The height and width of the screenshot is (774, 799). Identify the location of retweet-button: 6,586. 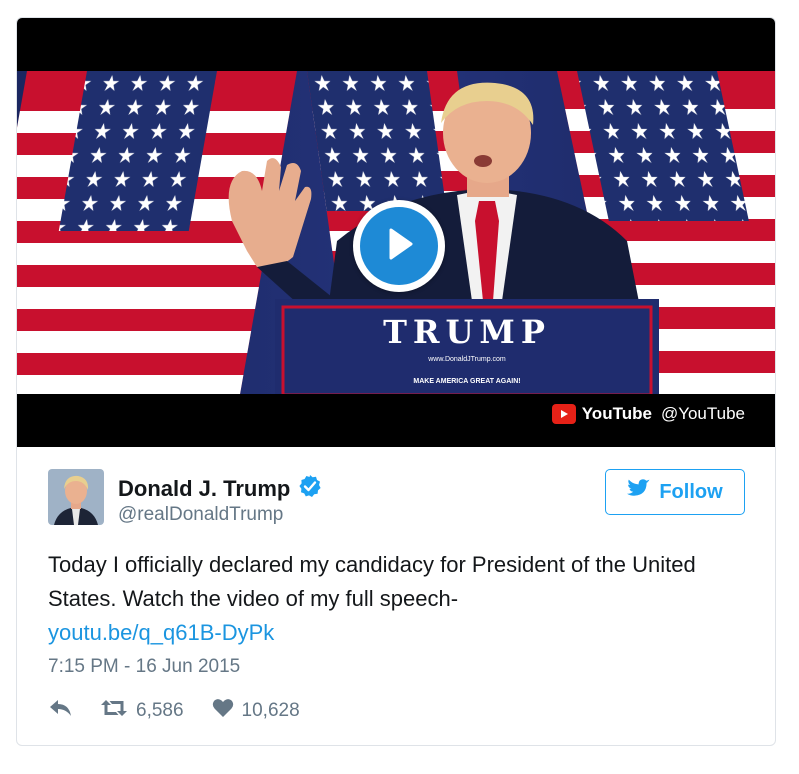
(142, 711).